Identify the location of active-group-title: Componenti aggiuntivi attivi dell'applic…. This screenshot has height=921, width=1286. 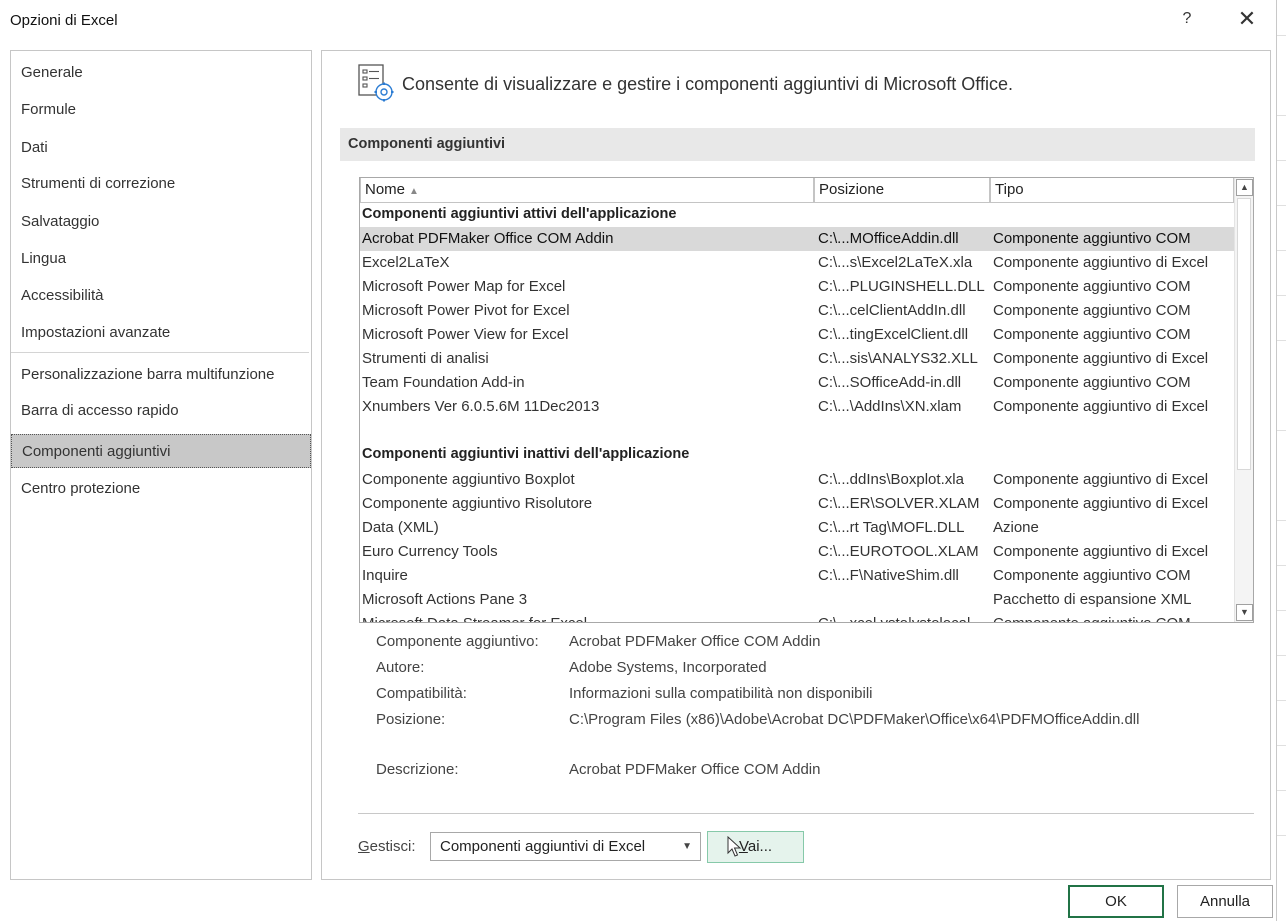
(519, 214).